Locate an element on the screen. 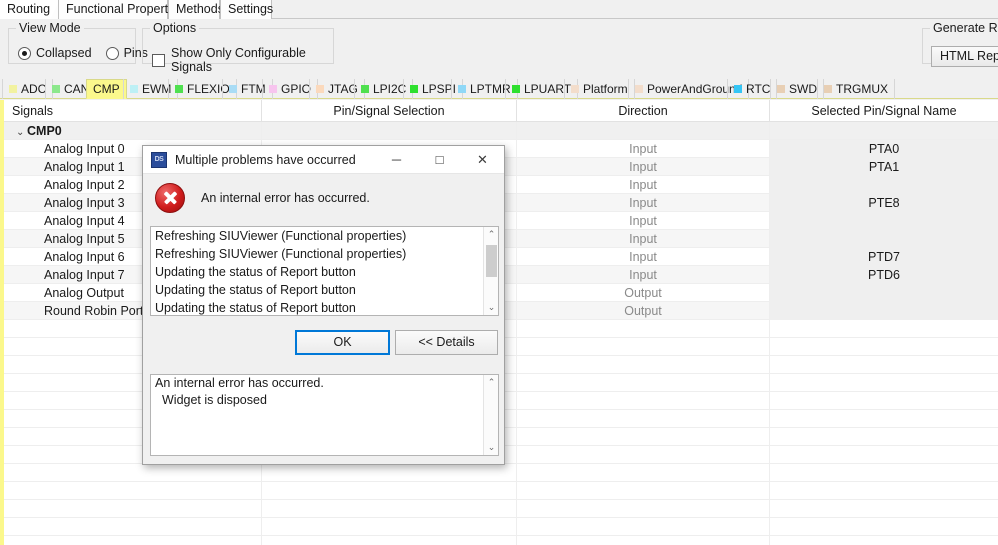  details-pane-scrollbar: ⌃ ⌄ is located at coordinates (490, 415).